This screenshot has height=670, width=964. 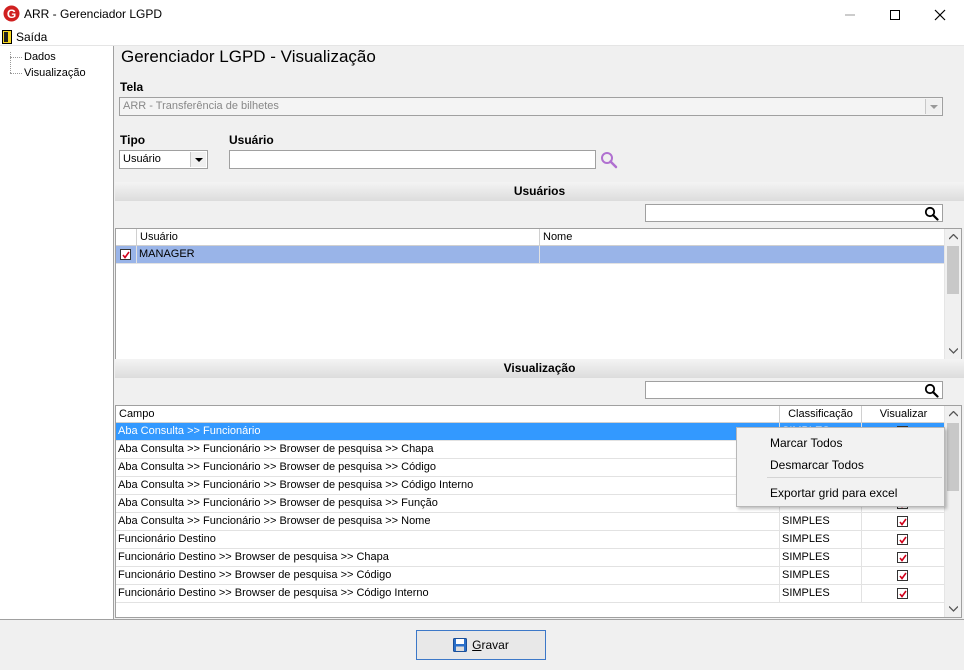 What do you see at coordinates (248, 56) in the screenshot?
I see `page-title: Gerenciador LGPD - Visualização` at bounding box center [248, 56].